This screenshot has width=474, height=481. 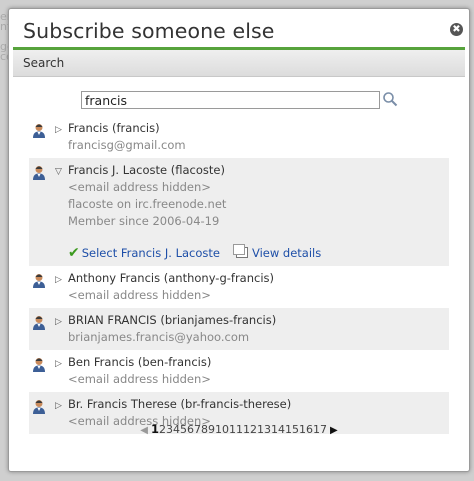 What do you see at coordinates (44, 63) in the screenshot?
I see `search-label: Search` at bounding box center [44, 63].